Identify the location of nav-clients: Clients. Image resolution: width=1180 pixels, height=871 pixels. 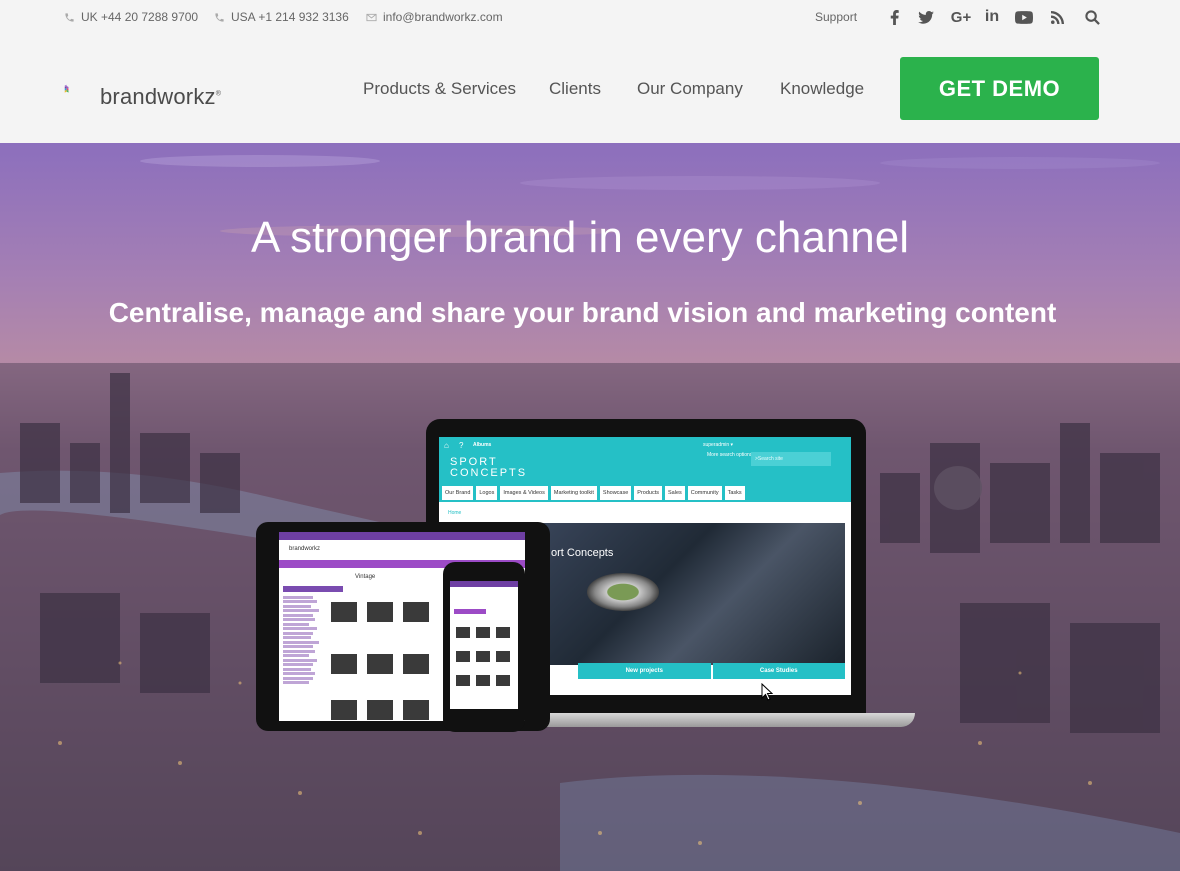
(575, 89).